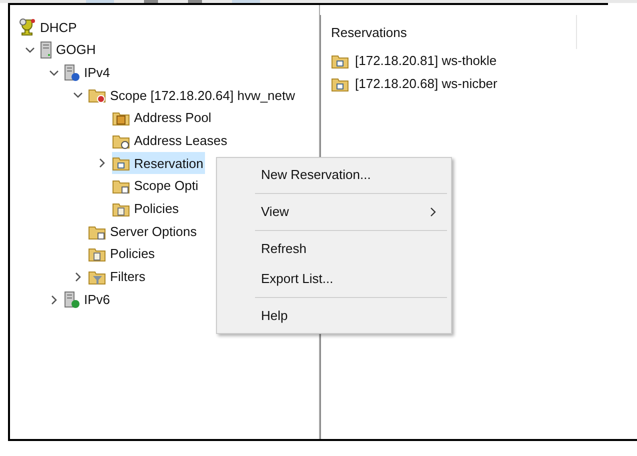 The height and width of the screenshot is (456, 637). I want to click on tree-item: Address Pool, so click(163, 118).